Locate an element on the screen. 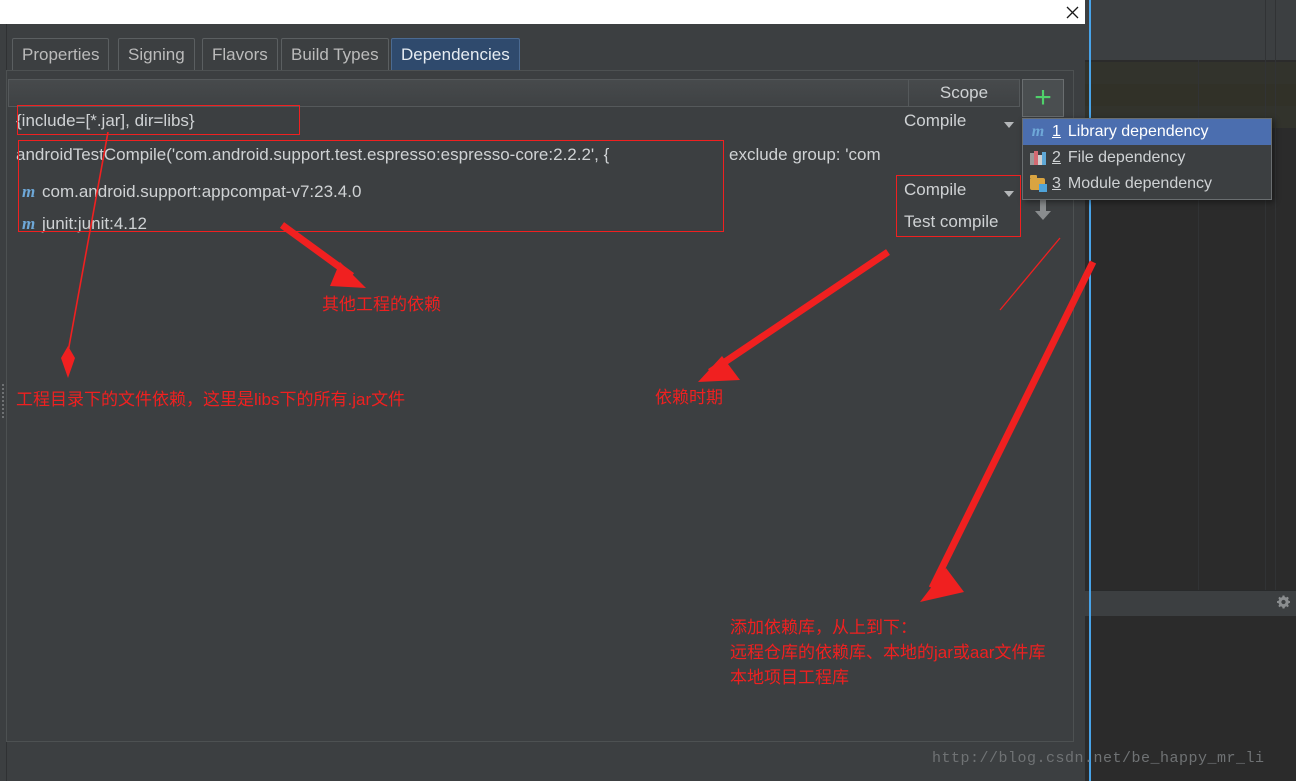 The height and width of the screenshot is (781, 1296). annotation-box-scope is located at coordinates (958, 206).